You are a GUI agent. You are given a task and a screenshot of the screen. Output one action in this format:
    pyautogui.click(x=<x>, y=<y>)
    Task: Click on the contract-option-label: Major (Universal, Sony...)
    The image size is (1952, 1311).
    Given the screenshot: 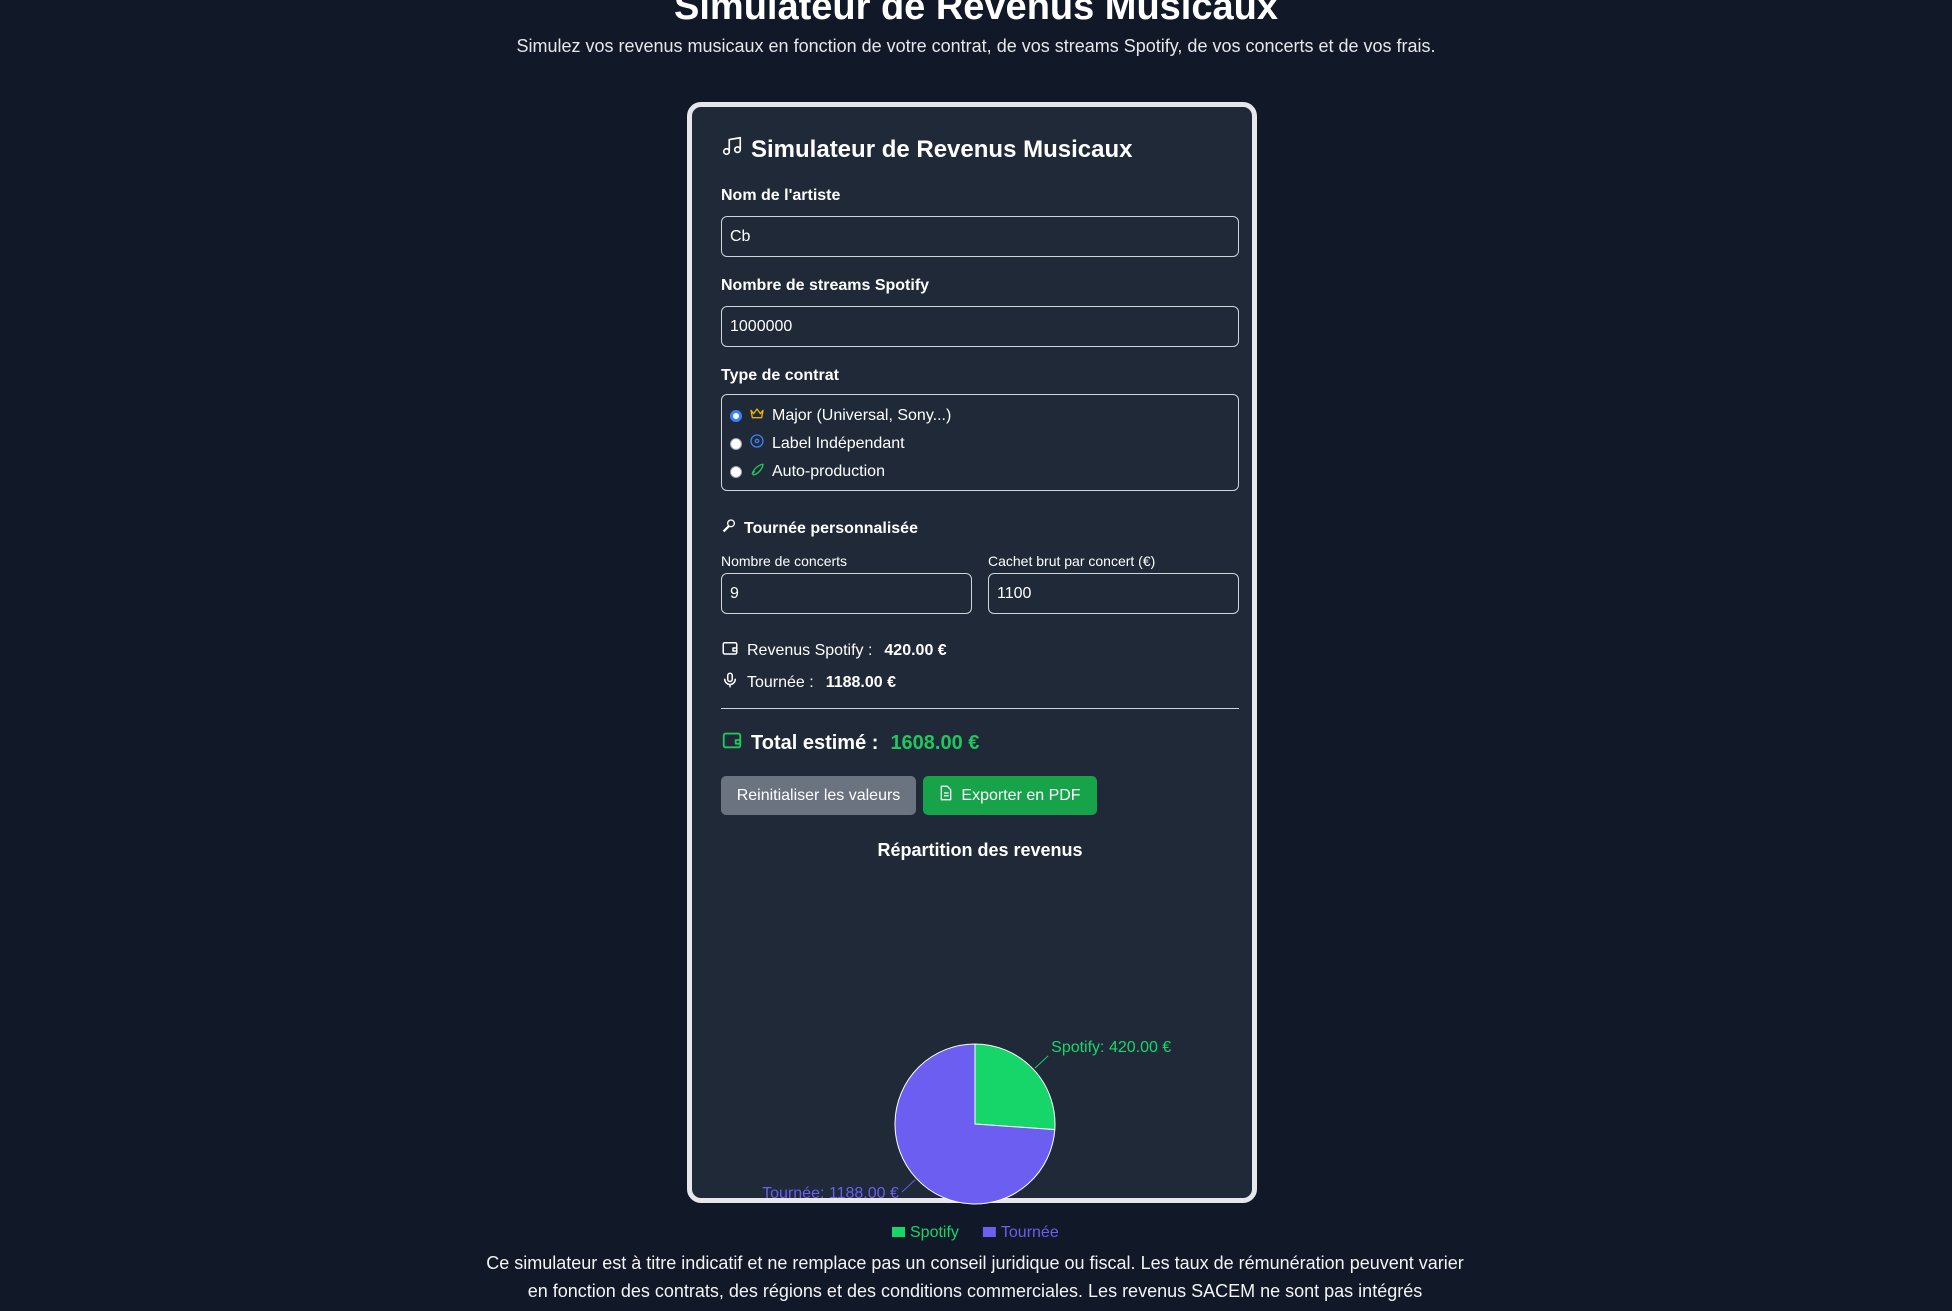 What is the action you would take?
    pyautogui.click(x=862, y=415)
    